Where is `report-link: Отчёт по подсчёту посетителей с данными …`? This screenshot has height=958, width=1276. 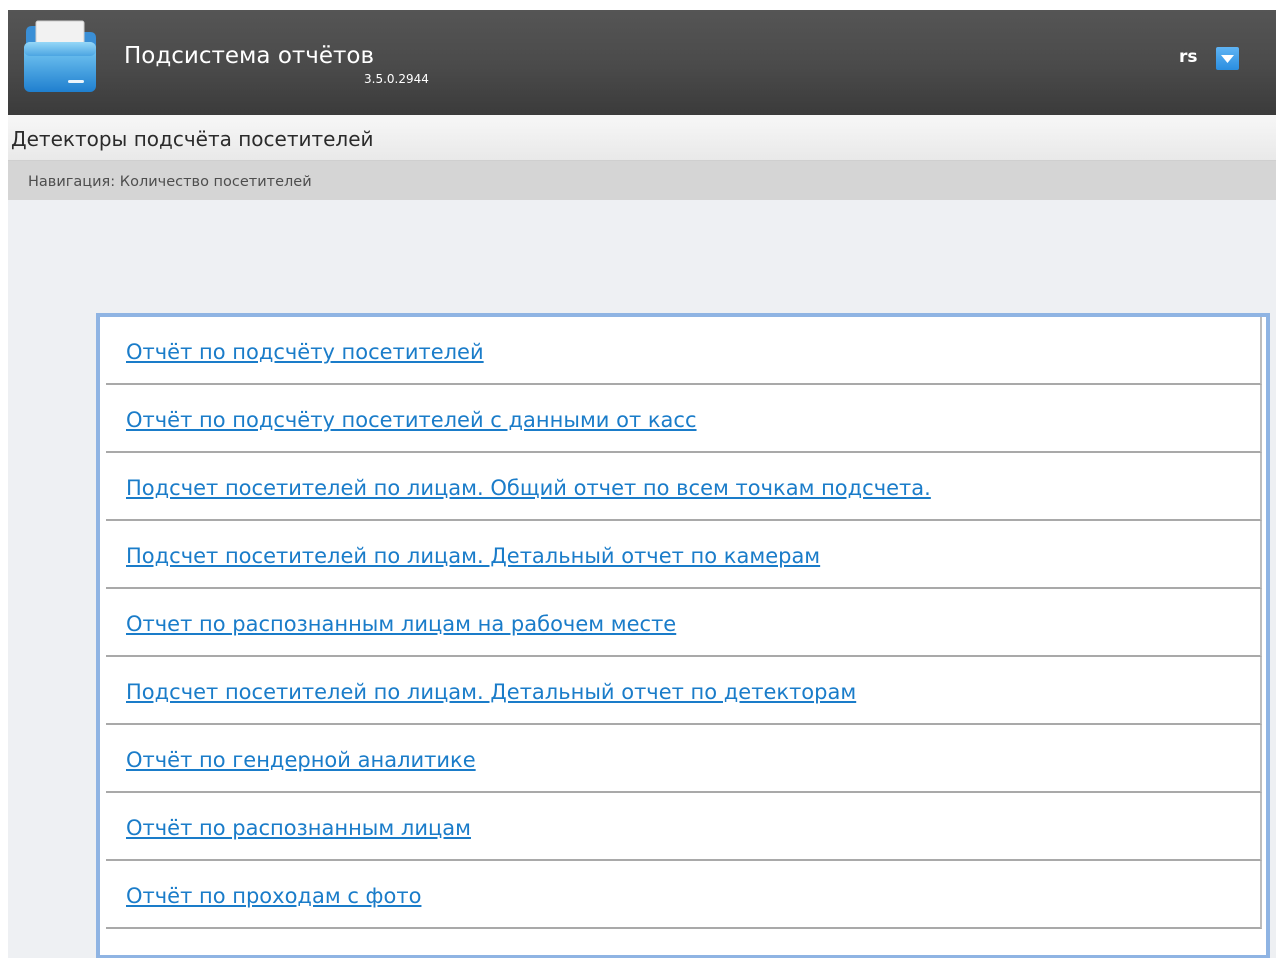
report-link: Отчёт по подсчёту посетителей с данными … is located at coordinates (411, 420).